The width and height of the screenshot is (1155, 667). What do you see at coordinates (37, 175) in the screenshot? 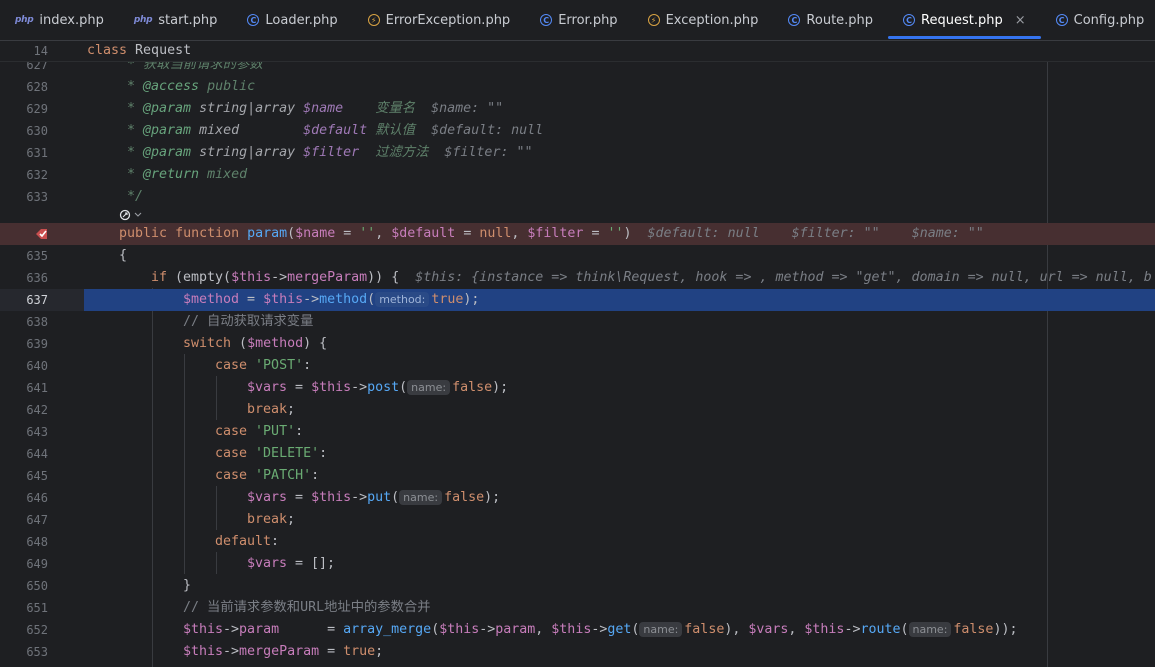
I see `line-number: 632` at bounding box center [37, 175].